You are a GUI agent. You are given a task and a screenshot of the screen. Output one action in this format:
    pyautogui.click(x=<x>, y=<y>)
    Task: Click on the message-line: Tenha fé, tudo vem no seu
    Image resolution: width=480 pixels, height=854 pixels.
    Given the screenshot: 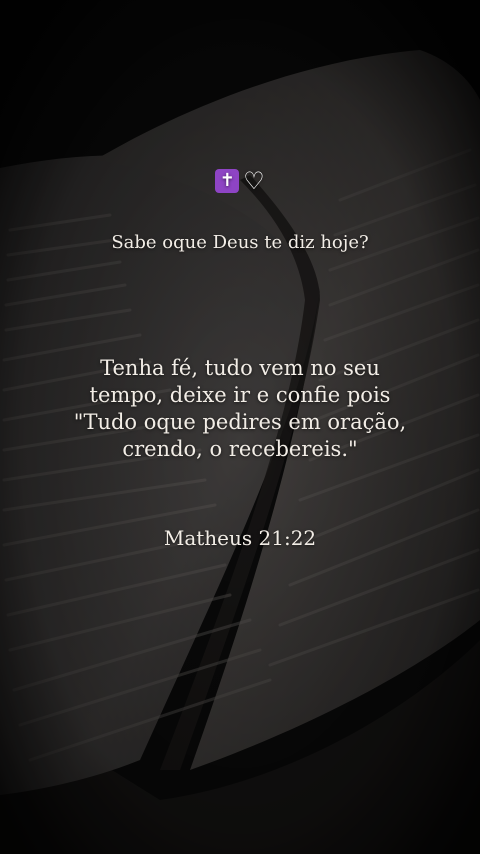 What is the action you would take?
    pyautogui.click(x=240, y=368)
    